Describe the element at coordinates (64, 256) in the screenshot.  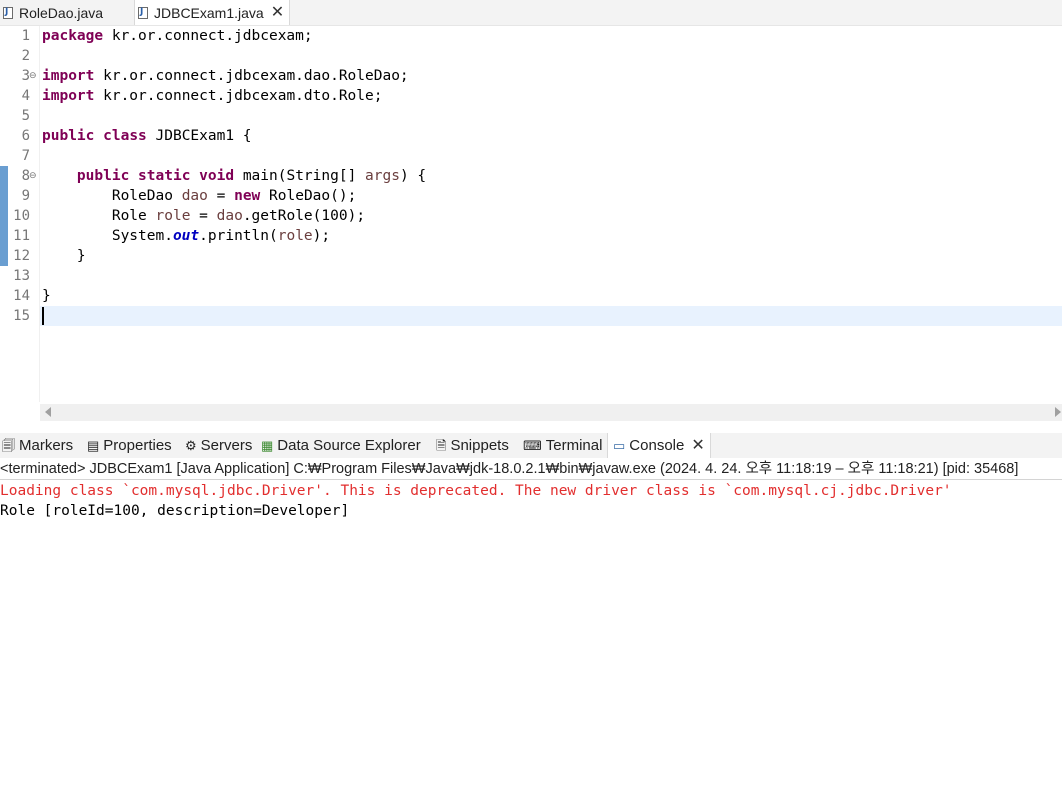
I see `code-line-12: }` at that location.